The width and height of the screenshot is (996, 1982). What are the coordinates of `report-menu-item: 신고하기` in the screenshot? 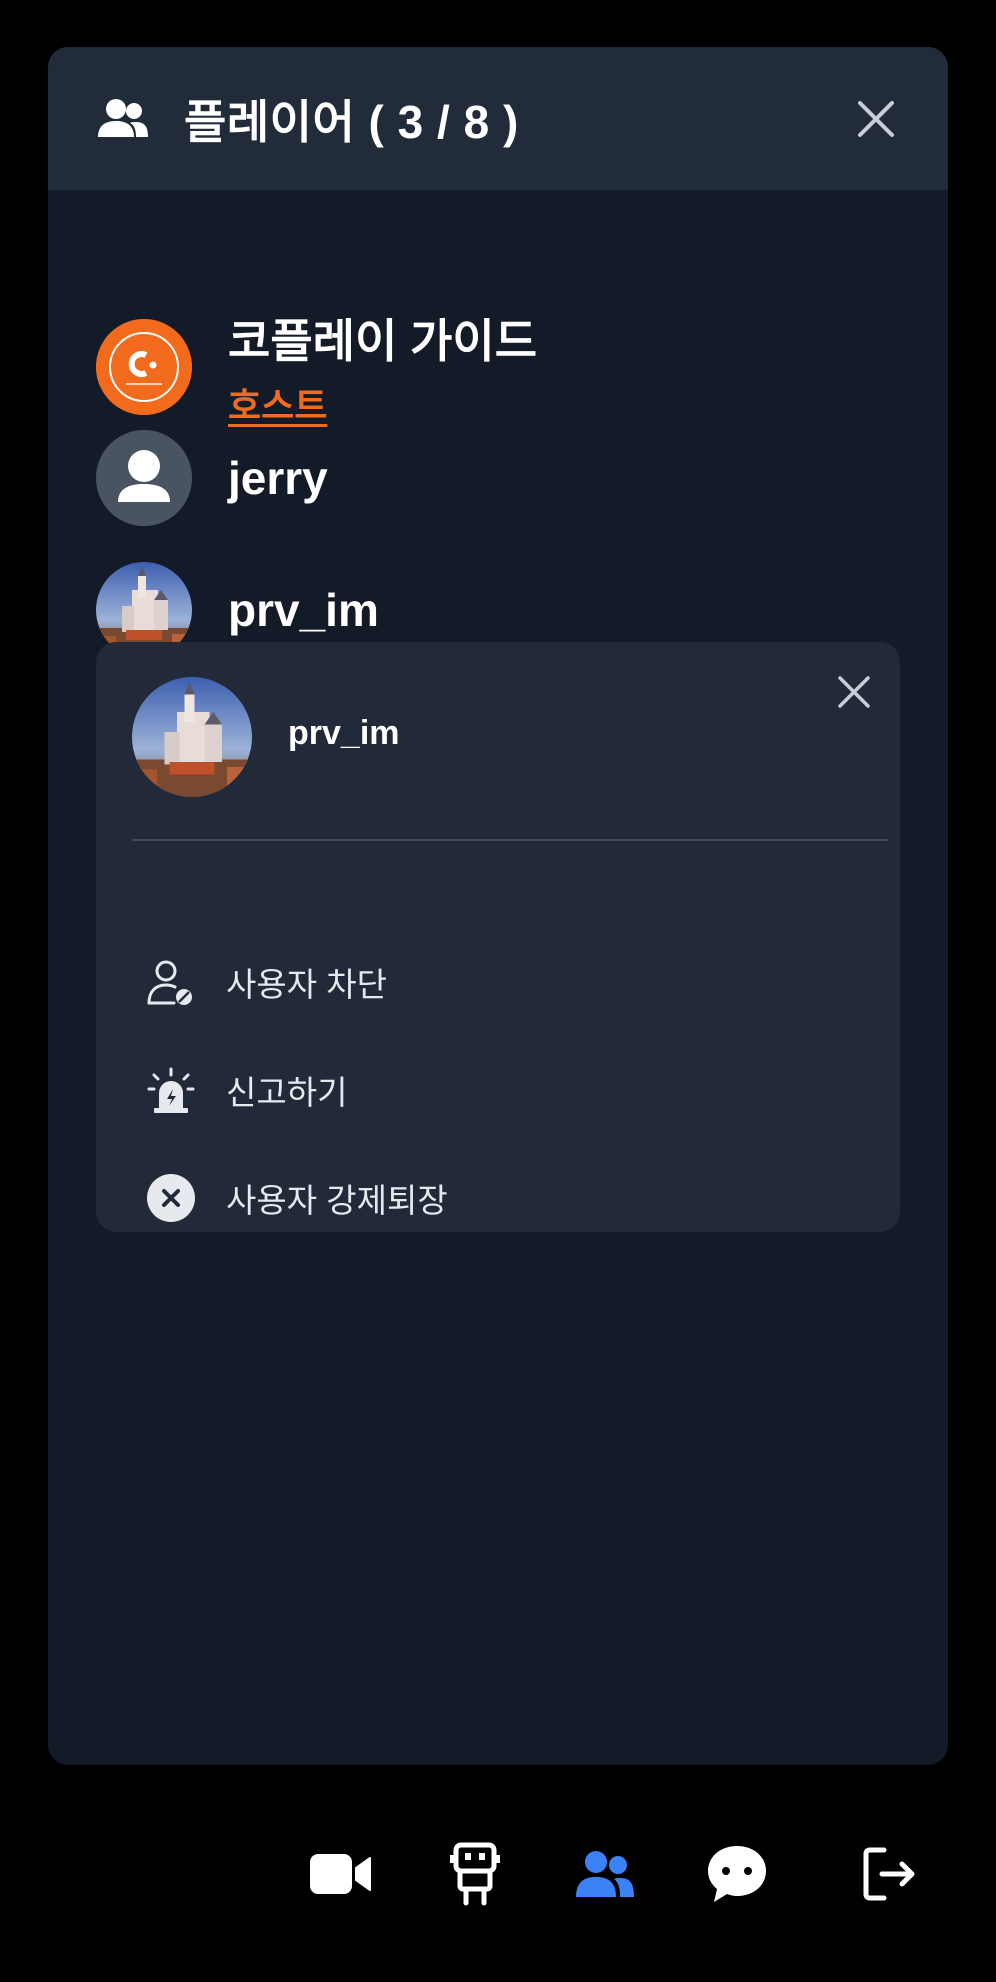 It's located at (246, 1090).